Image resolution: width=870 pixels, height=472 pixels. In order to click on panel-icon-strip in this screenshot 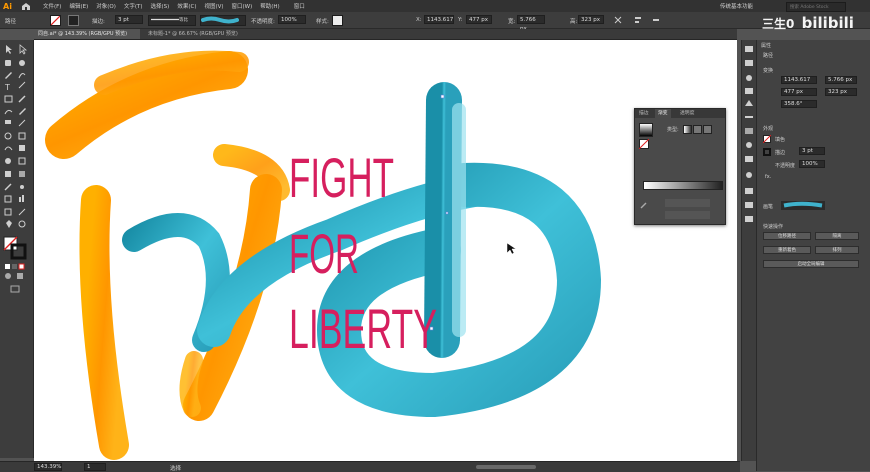, I will do `click(748, 250)`.